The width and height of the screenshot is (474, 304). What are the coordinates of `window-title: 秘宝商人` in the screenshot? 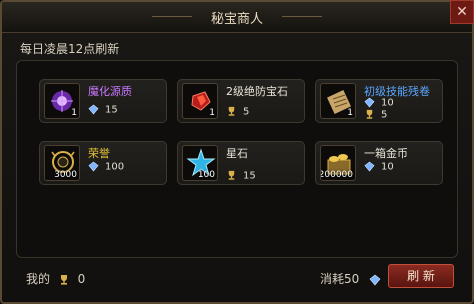 It's located at (236, 19).